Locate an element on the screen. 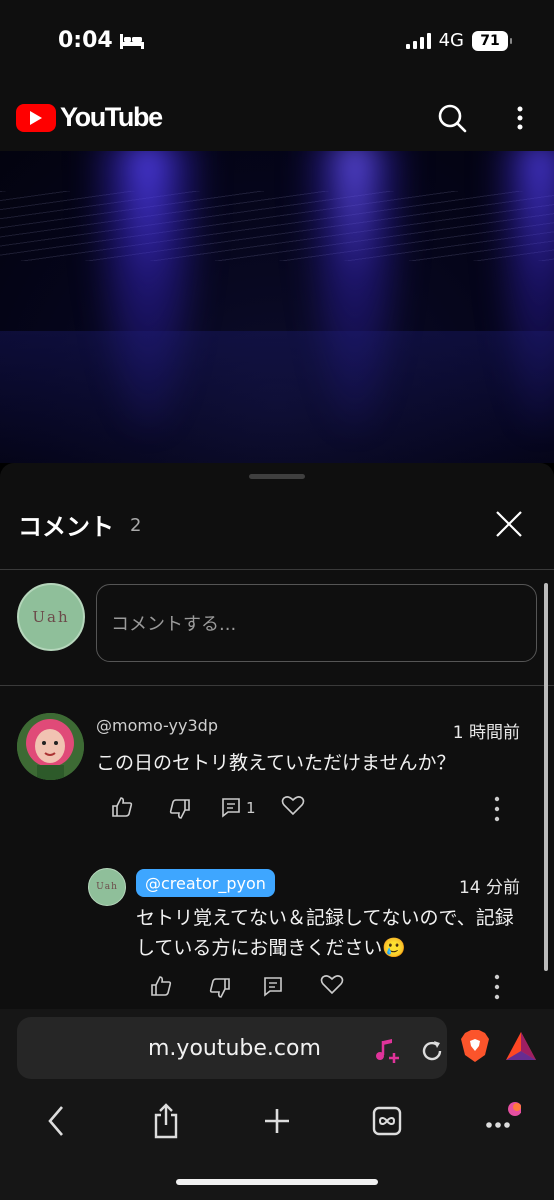  status-time: 0:04 is located at coordinates (85, 40).